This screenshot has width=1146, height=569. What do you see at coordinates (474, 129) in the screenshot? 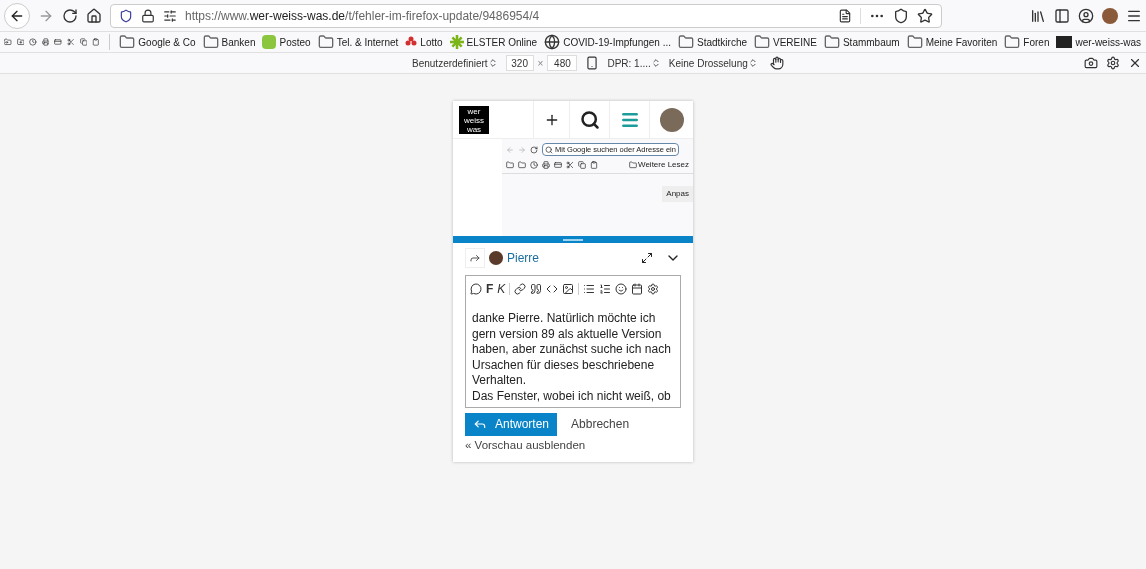
I see `logo-text: was` at bounding box center [474, 129].